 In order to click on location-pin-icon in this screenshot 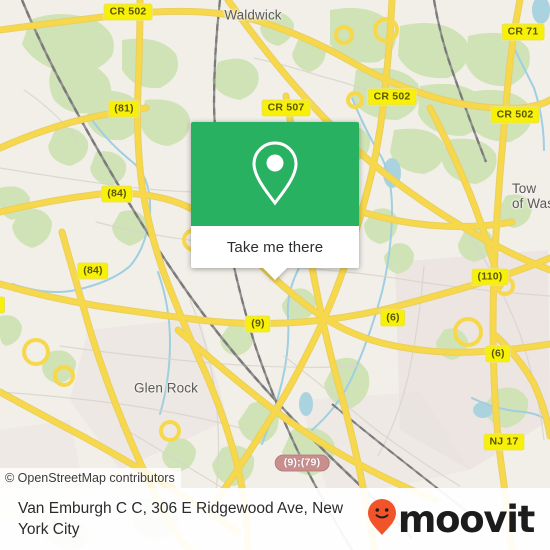, I will do `click(275, 174)`.